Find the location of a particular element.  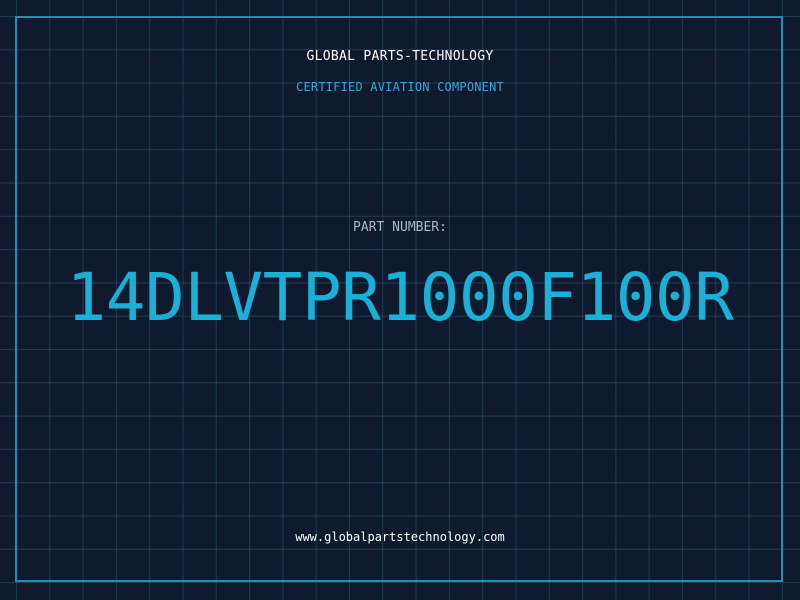

website-url: www.globalpartstechnology.com is located at coordinates (400, 537).